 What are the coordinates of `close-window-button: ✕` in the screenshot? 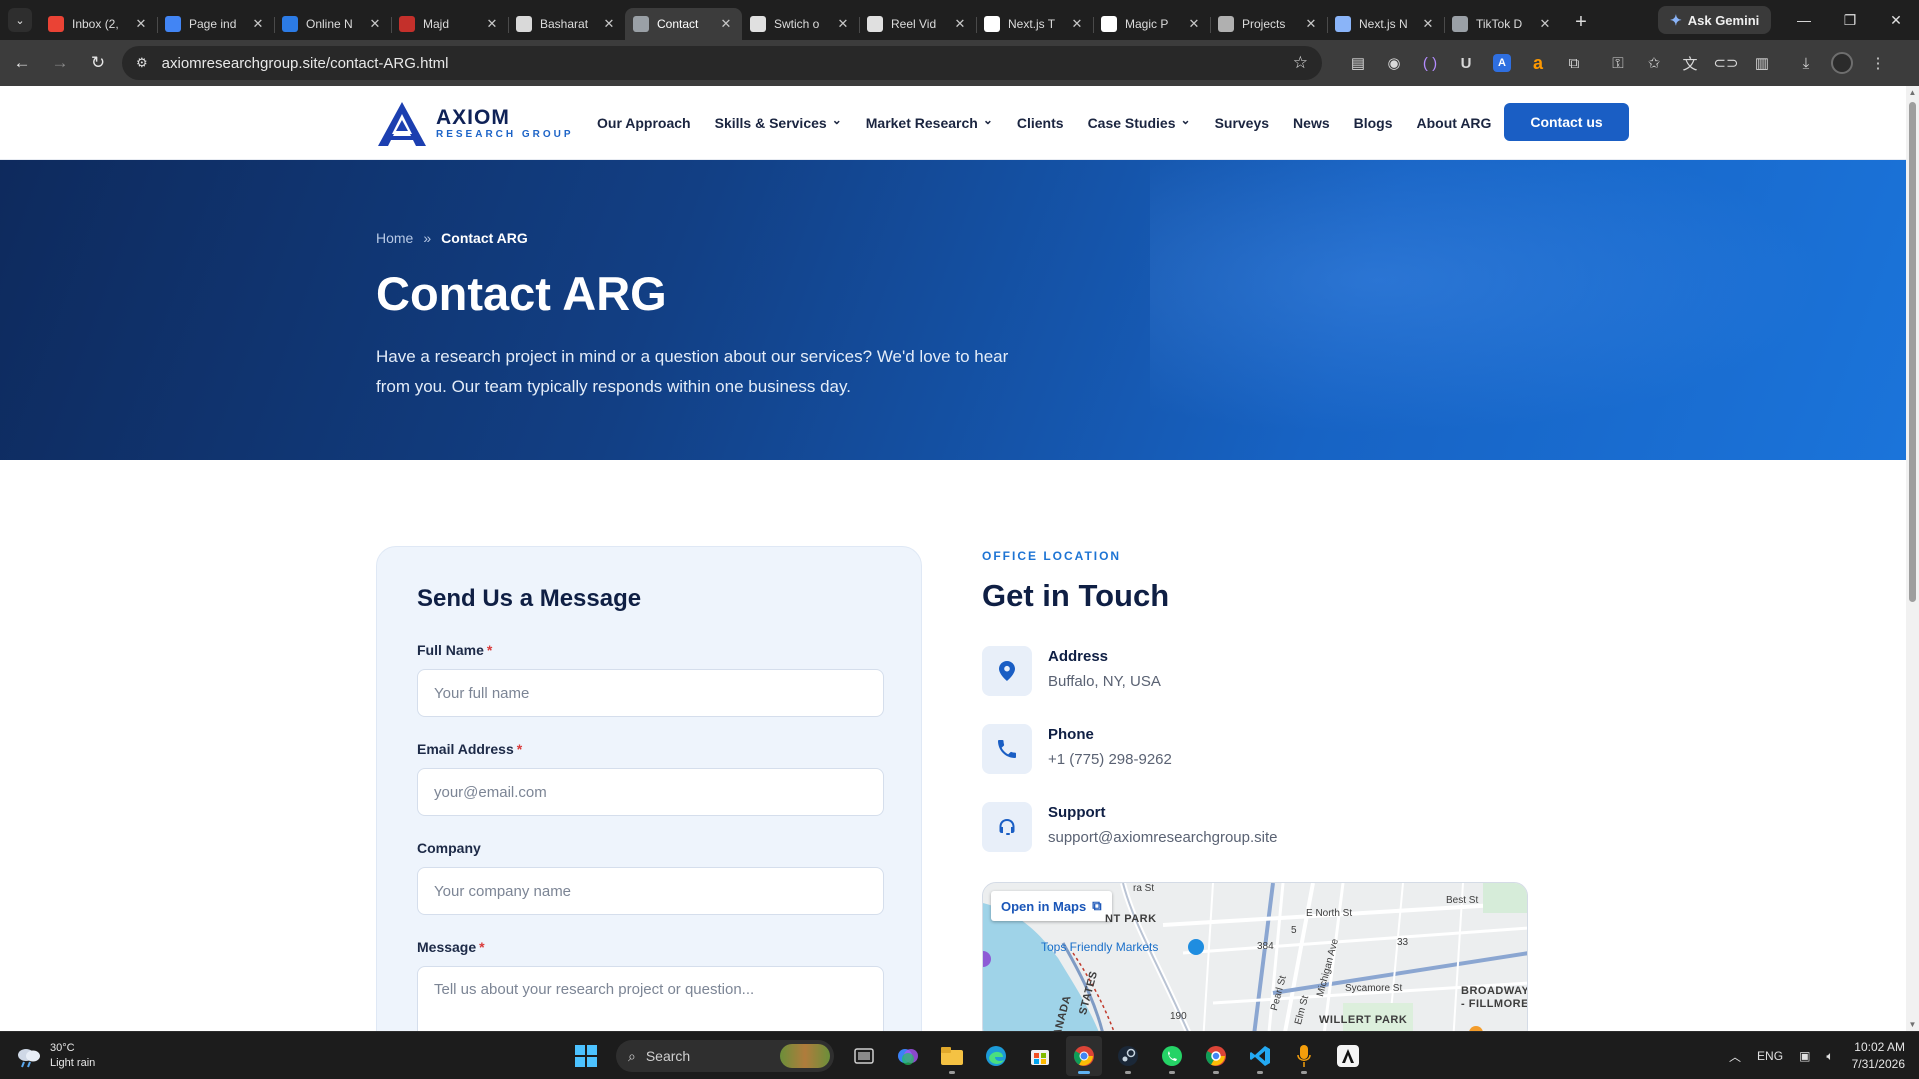 It's located at (1896, 20).